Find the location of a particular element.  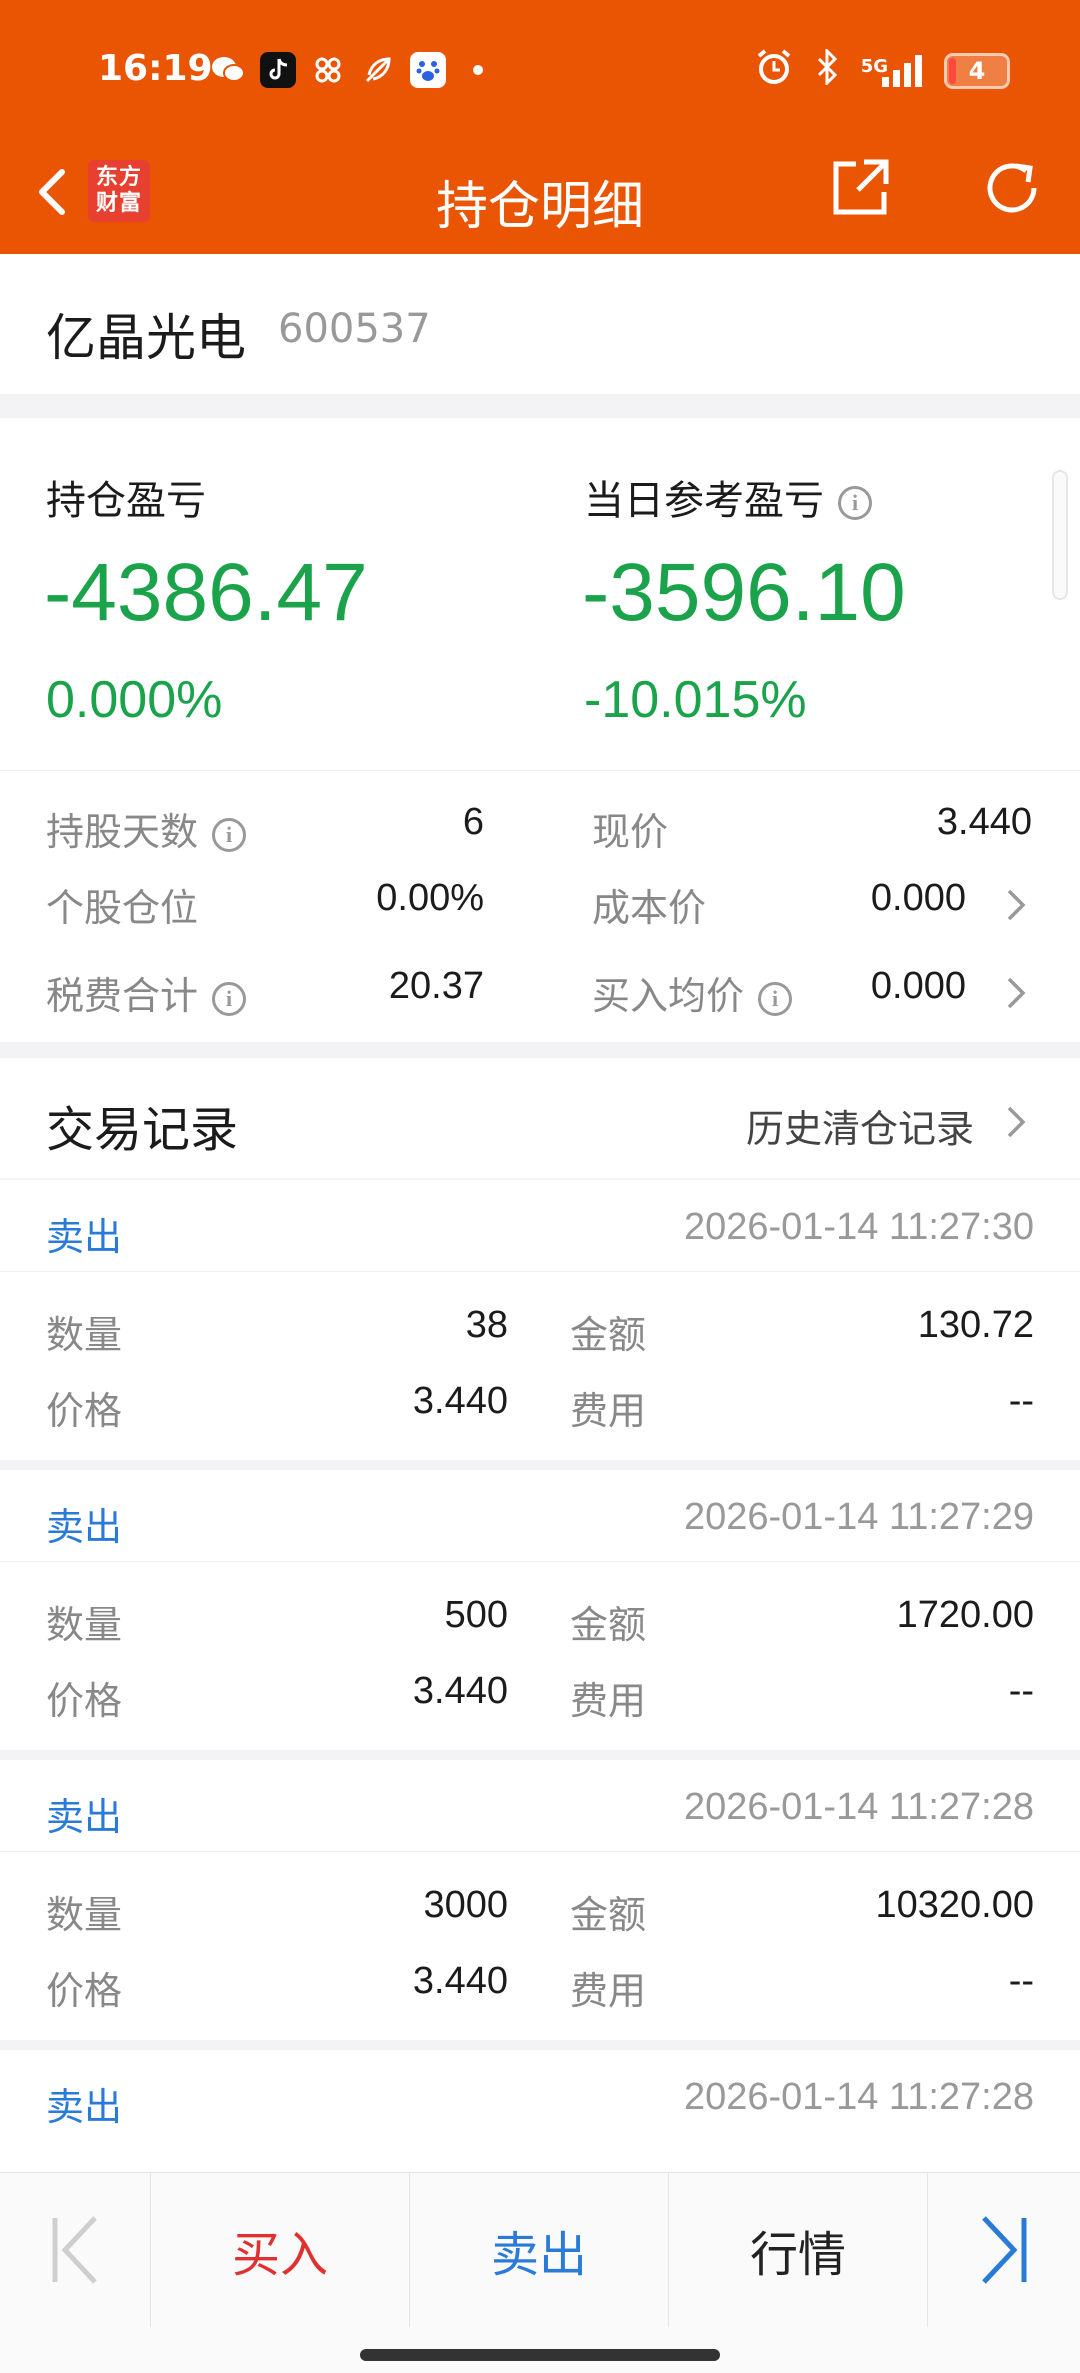

nav-bar: 东方 财富 持仓明细 is located at coordinates (540, 197).